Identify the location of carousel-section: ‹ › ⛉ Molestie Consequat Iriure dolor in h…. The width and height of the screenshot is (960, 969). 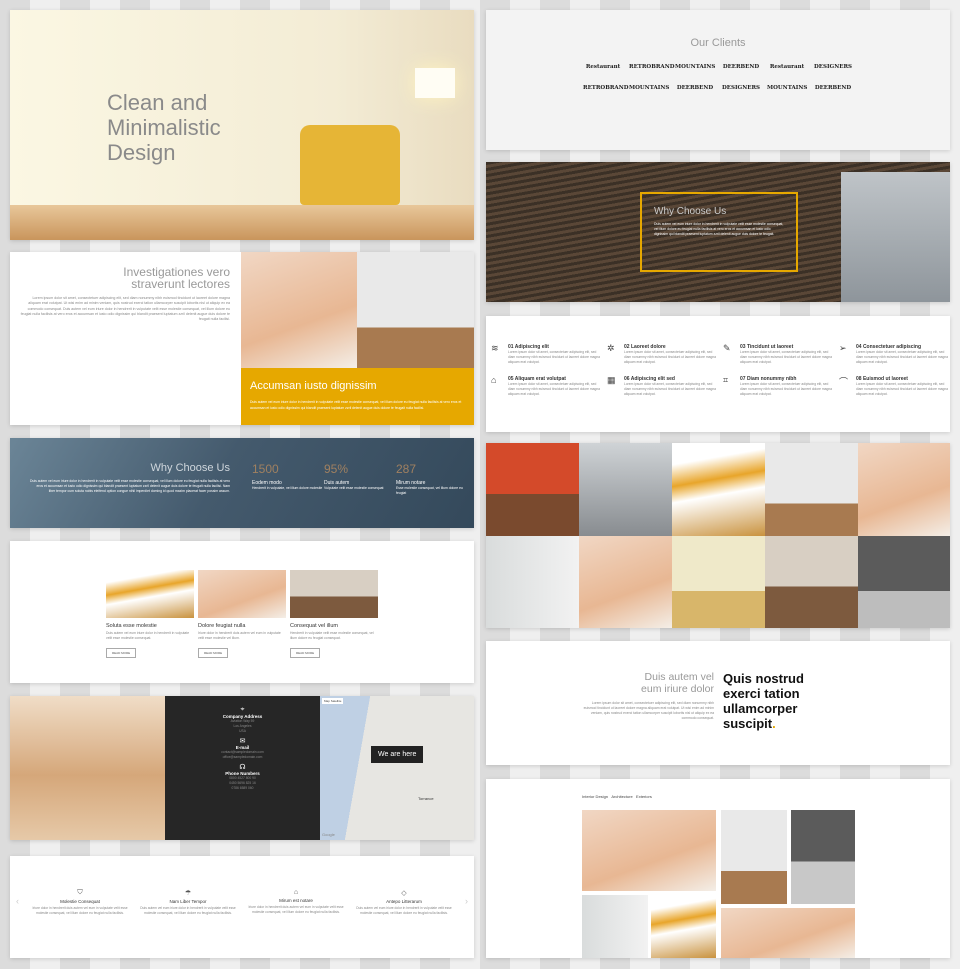
(242, 907).